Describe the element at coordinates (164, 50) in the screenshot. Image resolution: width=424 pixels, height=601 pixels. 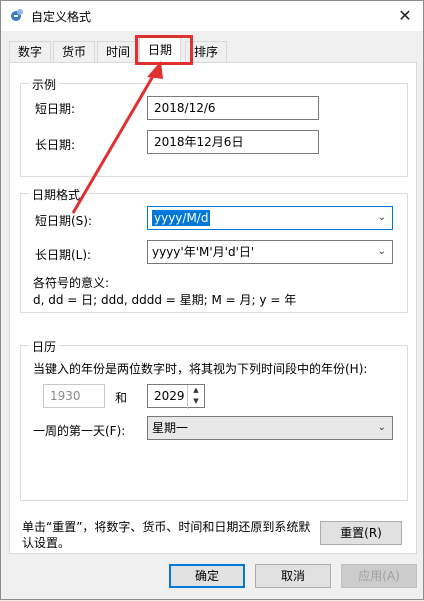
I see `annotation-highlight-box` at that location.